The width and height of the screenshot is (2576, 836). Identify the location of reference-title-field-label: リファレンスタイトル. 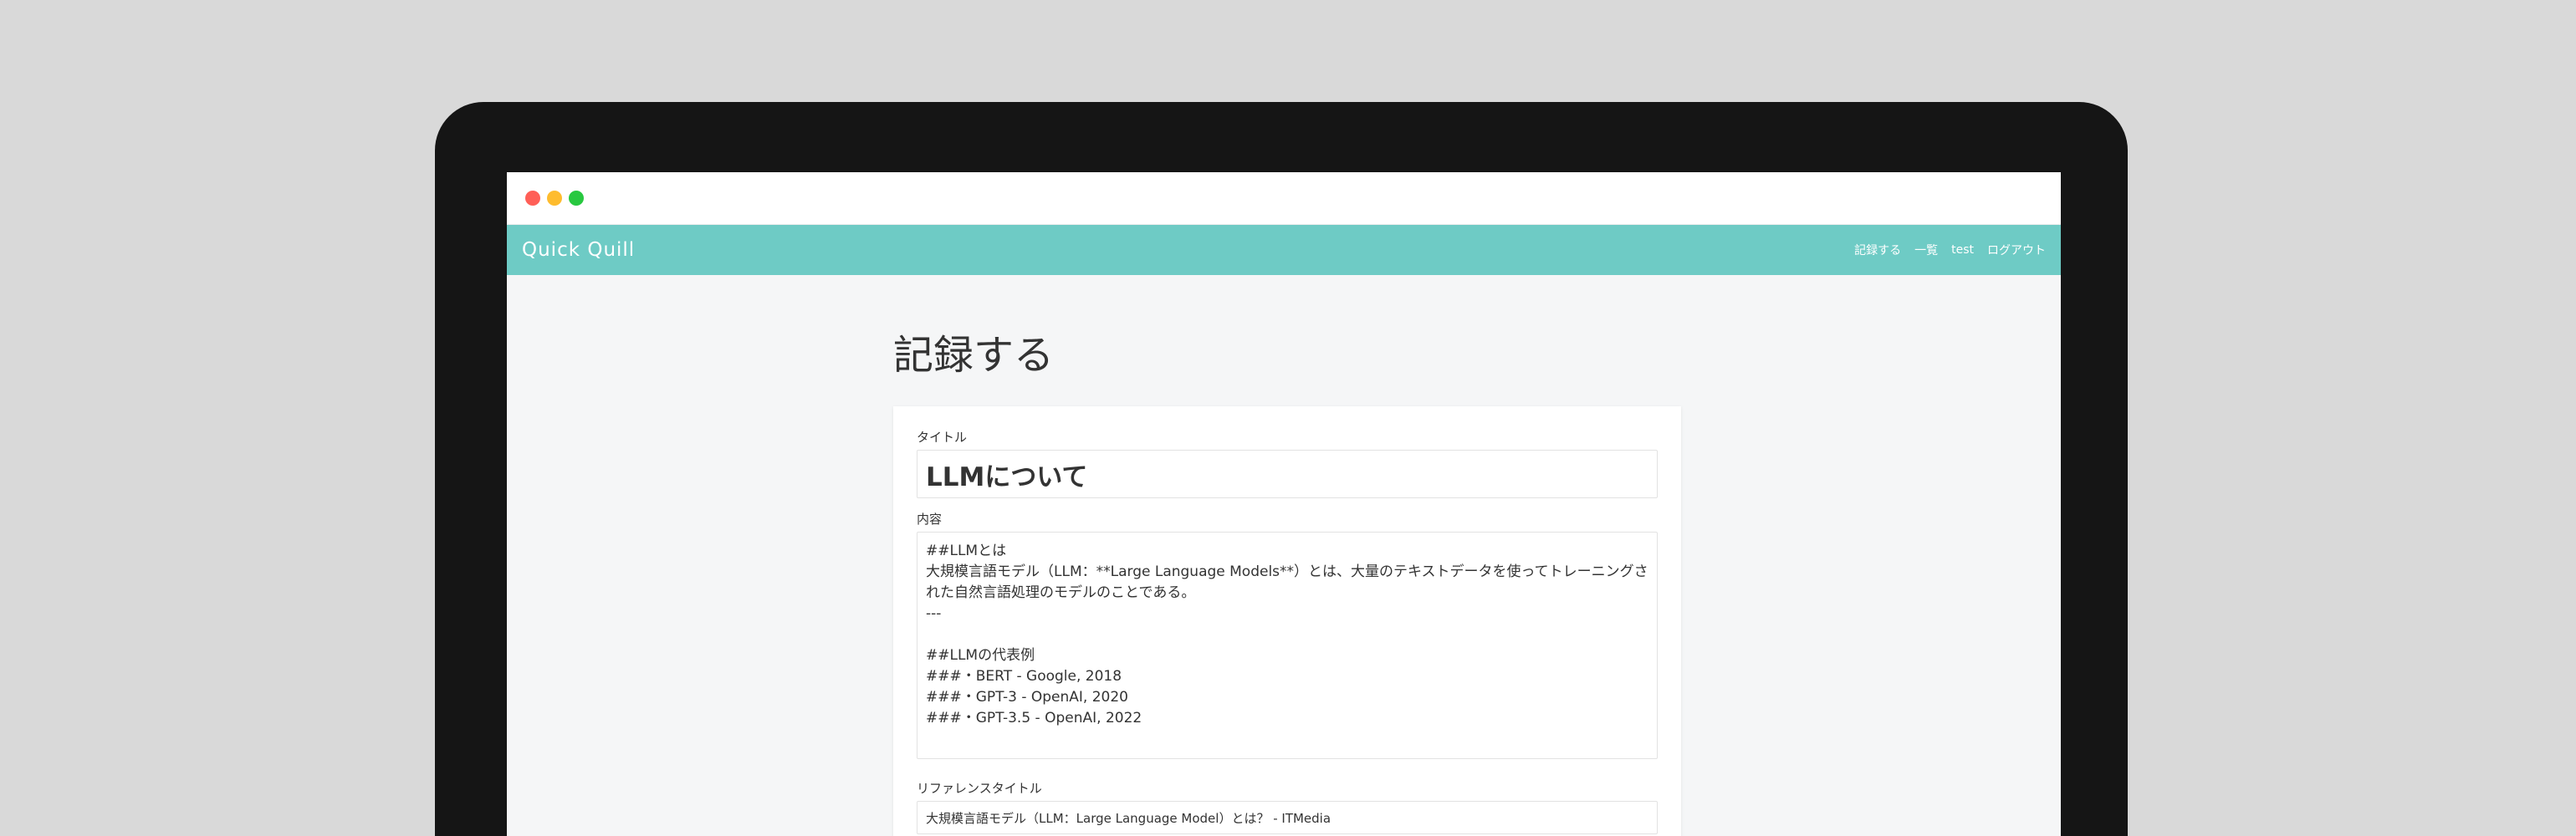
(979, 788).